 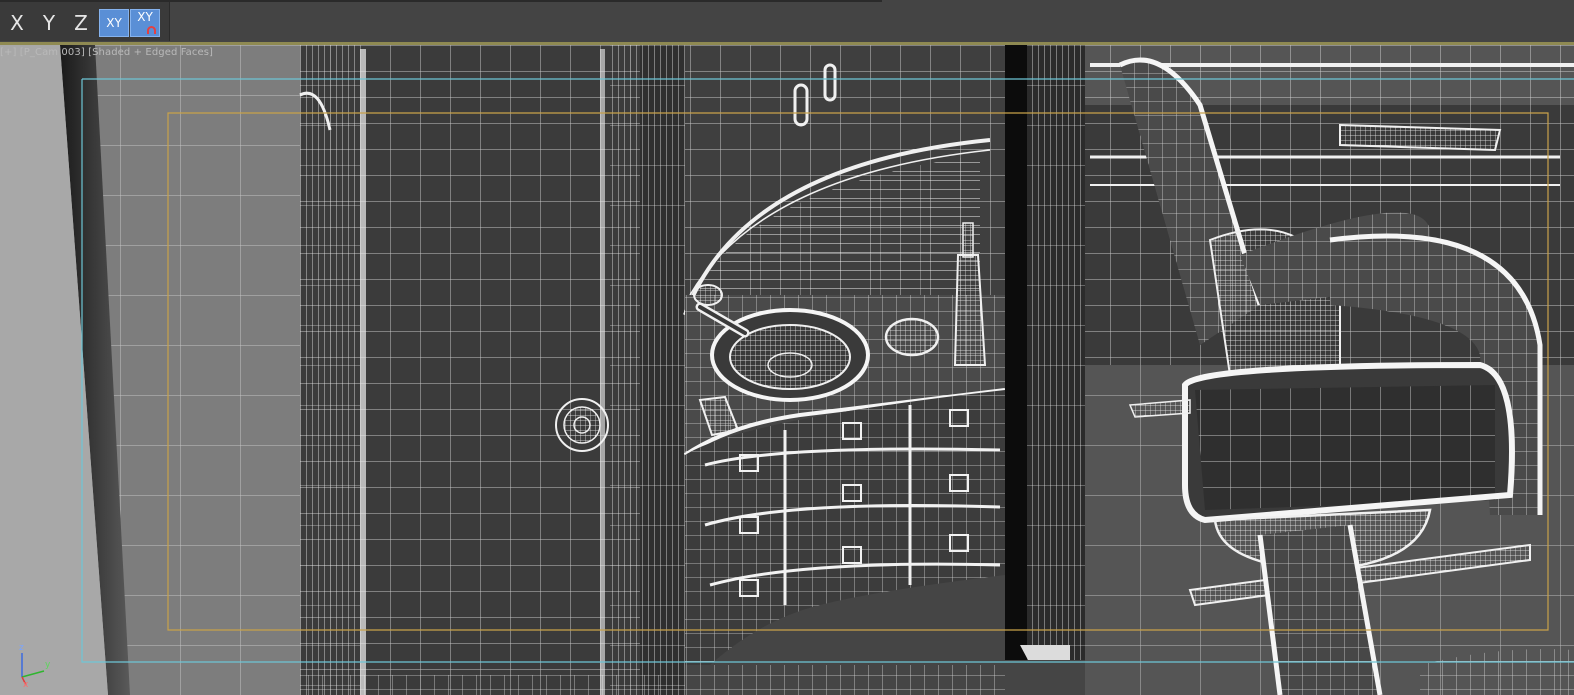 What do you see at coordinates (145, 17) in the screenshot?
I see `xy-snap-label: XY` at bounding box center [145, 17].